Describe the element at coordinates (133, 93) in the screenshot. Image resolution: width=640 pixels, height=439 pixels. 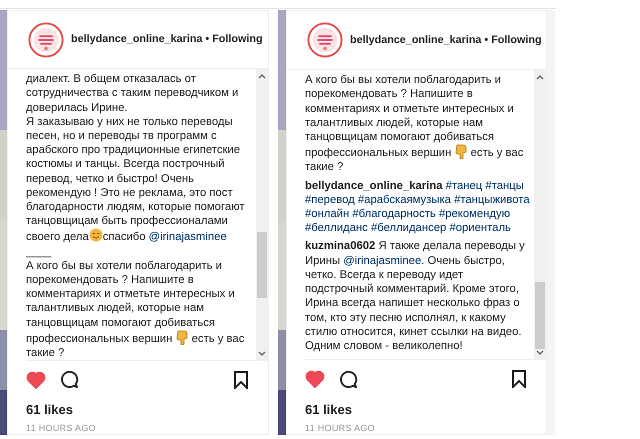
I see `caption-text: диалект. В общем отказалась от сотрудничества с таким переводчиком и доверилась Ирине.` at that location.